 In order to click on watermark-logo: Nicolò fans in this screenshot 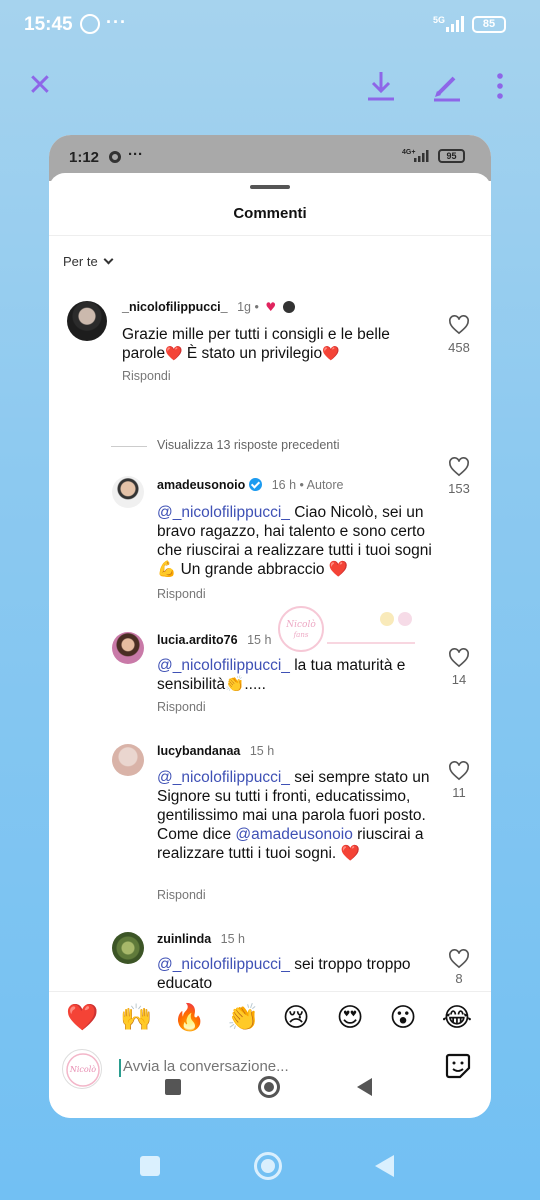, I will do `click(346, 629)`.